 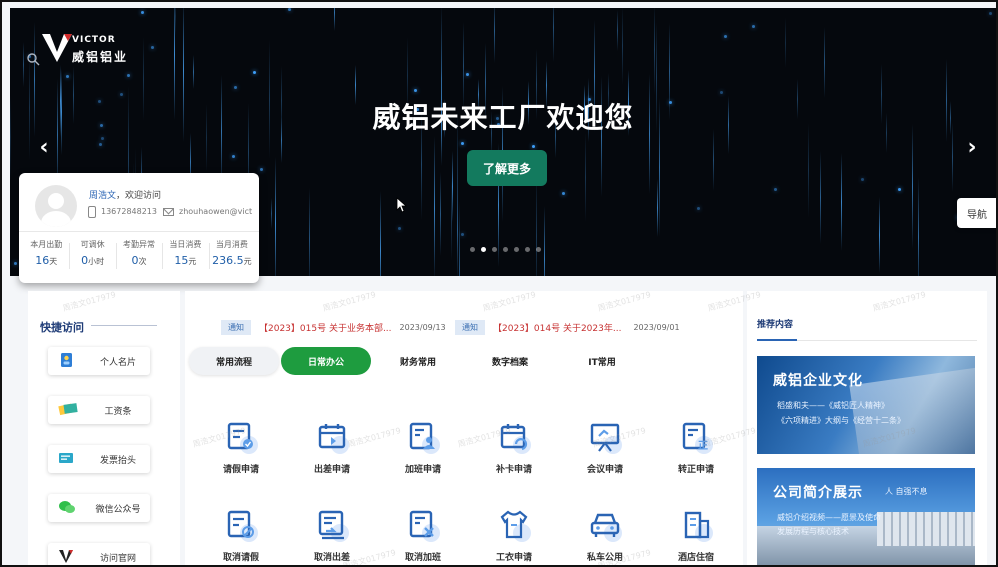 What do you see at coordinates (46, 253) in the screenshot?
I see `stat-attendance: 本月出勤 16天` at bounding box center [46, 253].